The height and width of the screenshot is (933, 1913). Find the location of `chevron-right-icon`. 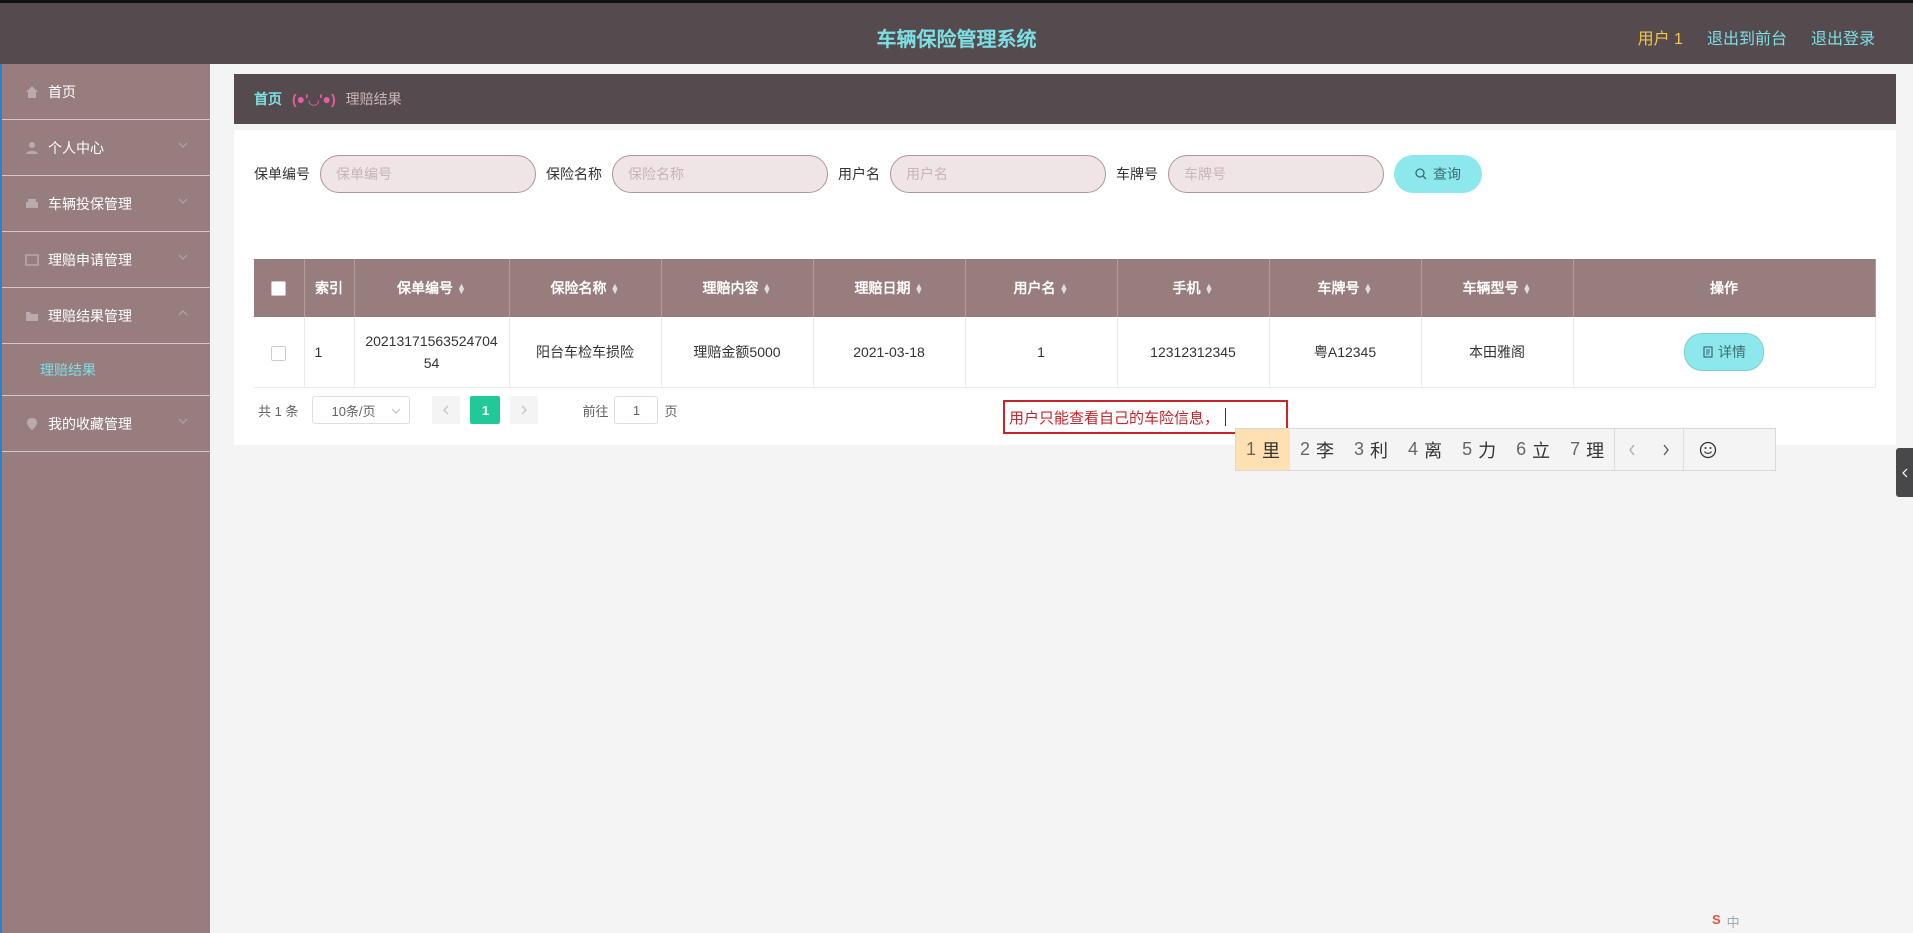

chevron-right-icon is located at coordinates (525, 410).